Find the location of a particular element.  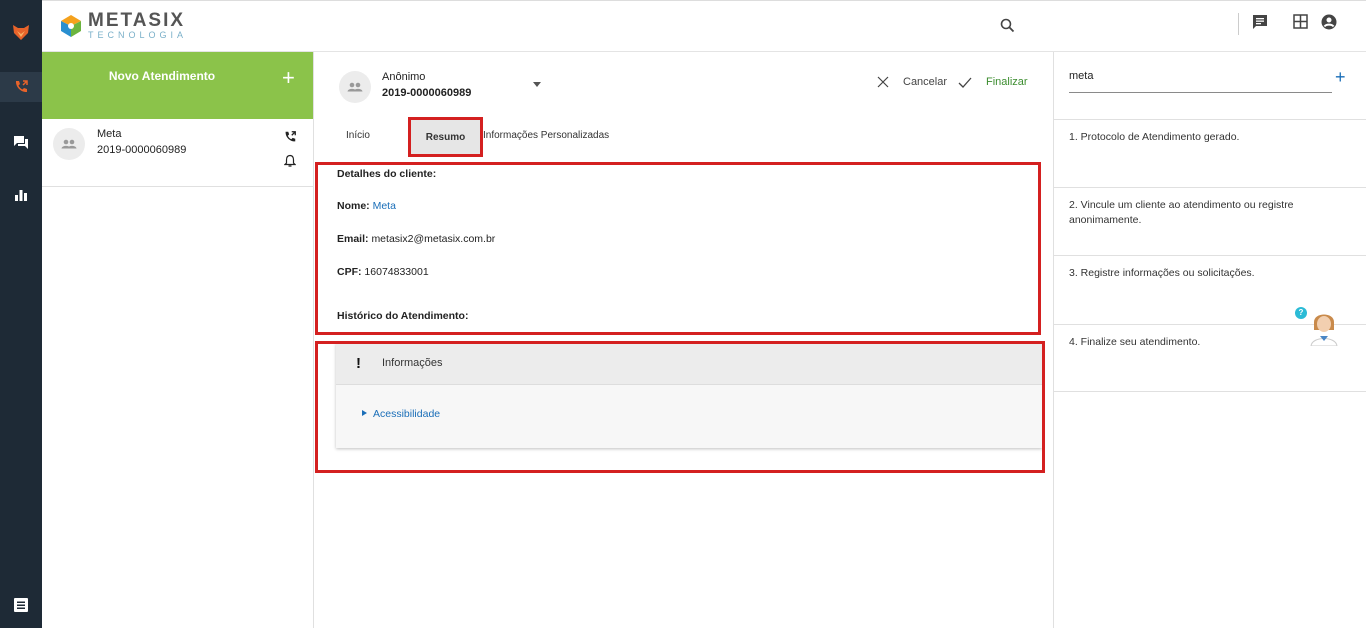

grid-icon is located at coordinates (1300, 24).